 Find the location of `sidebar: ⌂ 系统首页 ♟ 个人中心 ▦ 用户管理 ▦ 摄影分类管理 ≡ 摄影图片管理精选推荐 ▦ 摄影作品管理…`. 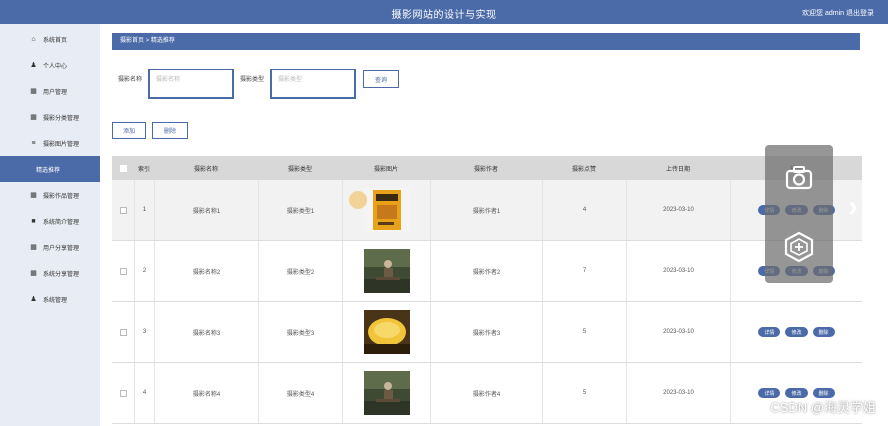

sidebar: ⌂ 系统首页 ♟ 个人中心 ▦ 用户管理 ▦ 摄影分类管理 ≡ 摄影图片管理精选推荐 ▦ 摄影作品管理… is located at coordinates (50, 225).